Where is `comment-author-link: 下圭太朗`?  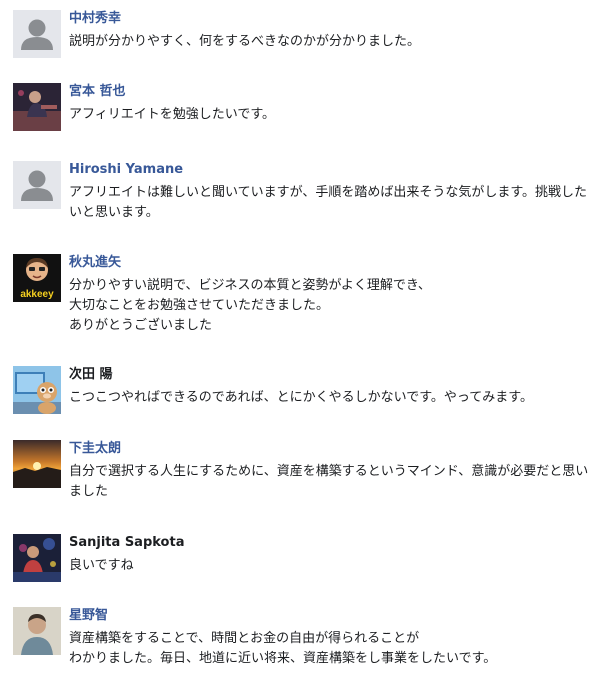
comment-author-link: 下圭太朗 is located at coordinates (329, 448).